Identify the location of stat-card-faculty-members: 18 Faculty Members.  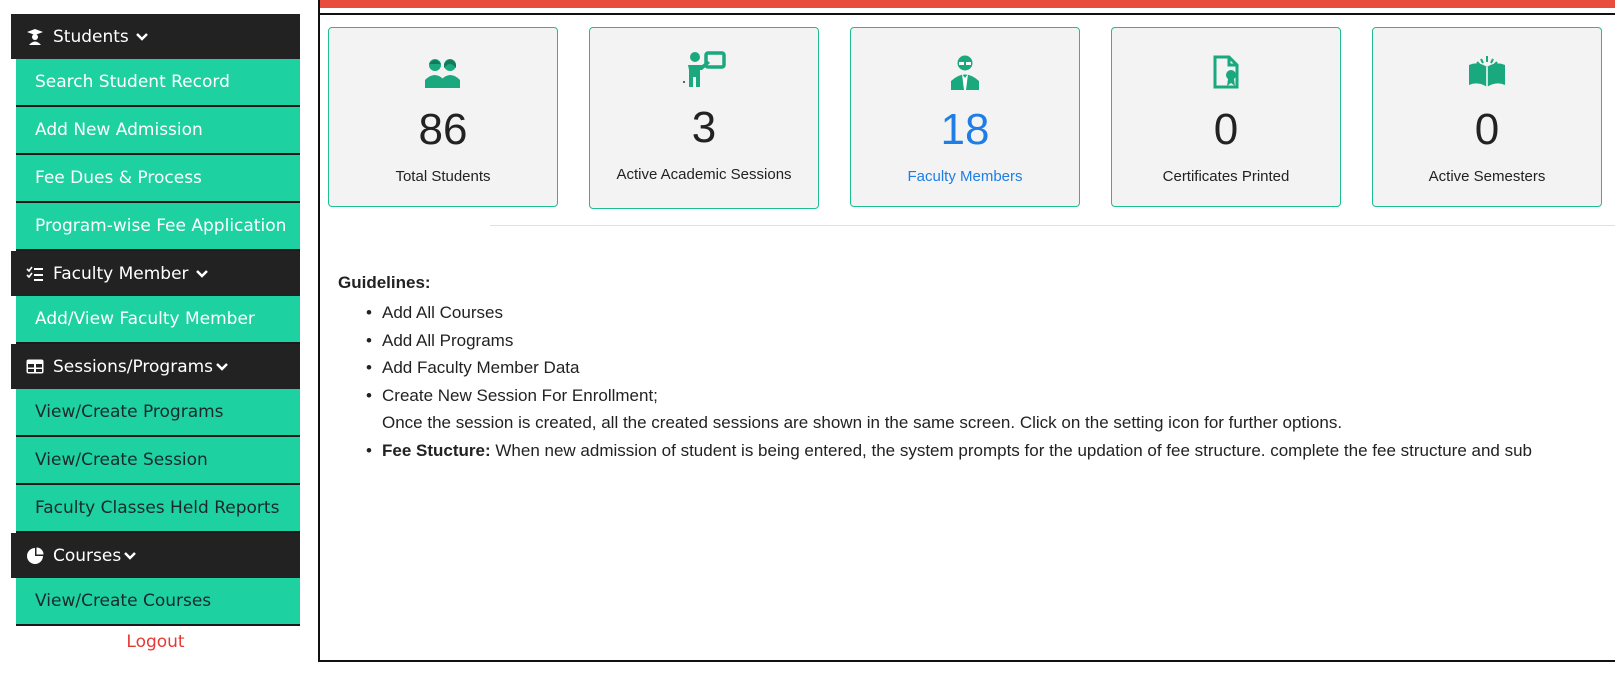
(965, 117).